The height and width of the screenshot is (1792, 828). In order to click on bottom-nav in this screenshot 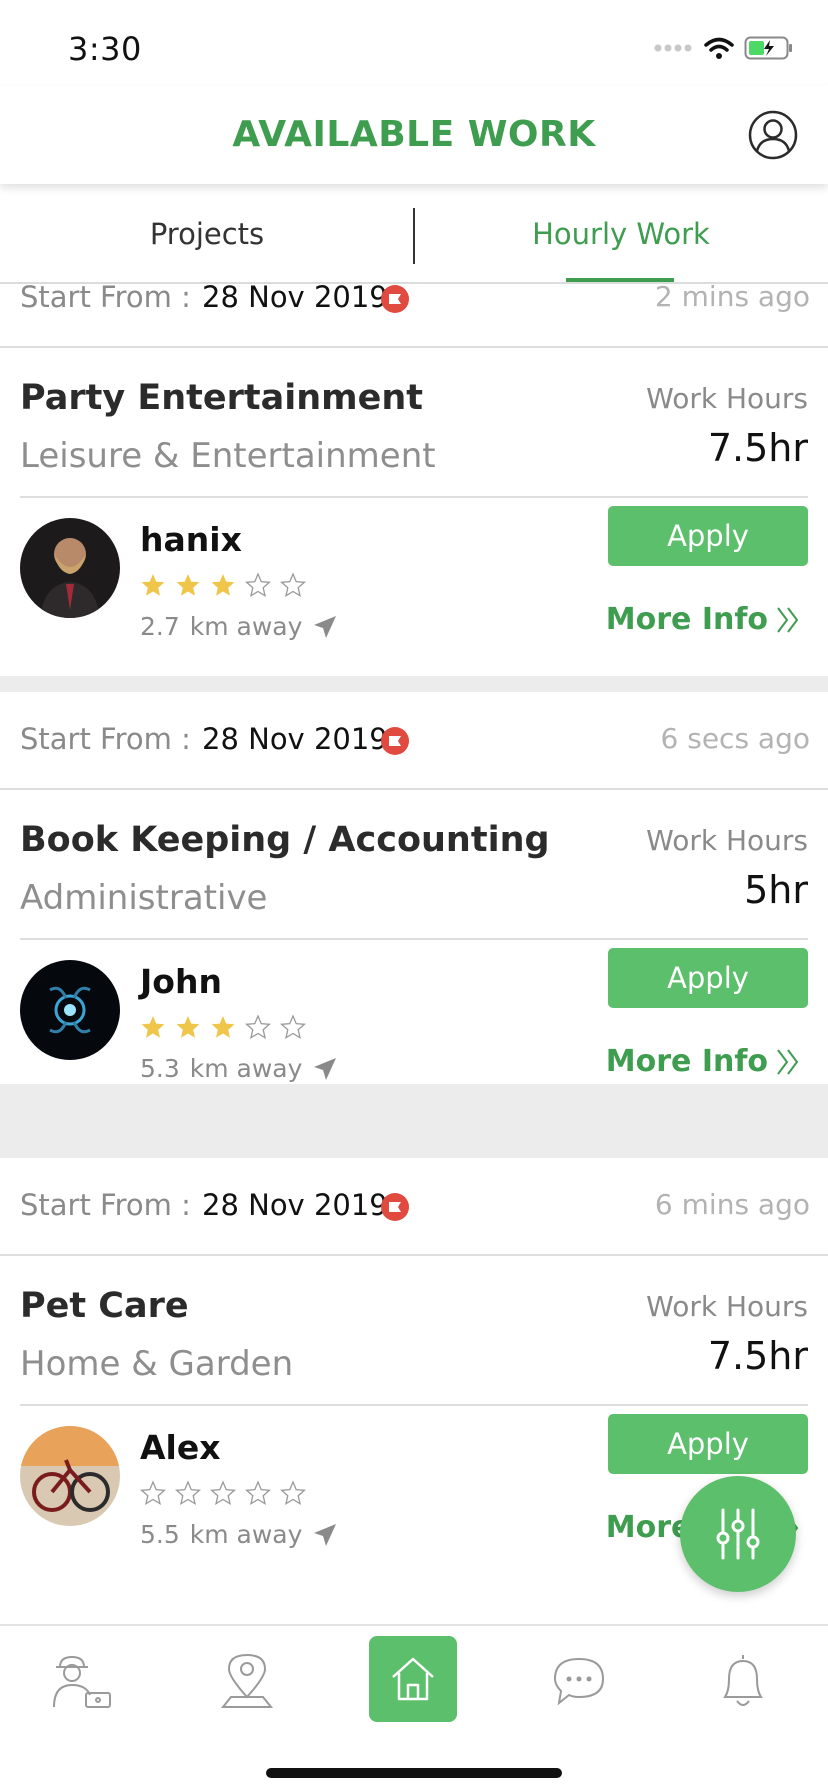, I will do `click(414, 1708)`.